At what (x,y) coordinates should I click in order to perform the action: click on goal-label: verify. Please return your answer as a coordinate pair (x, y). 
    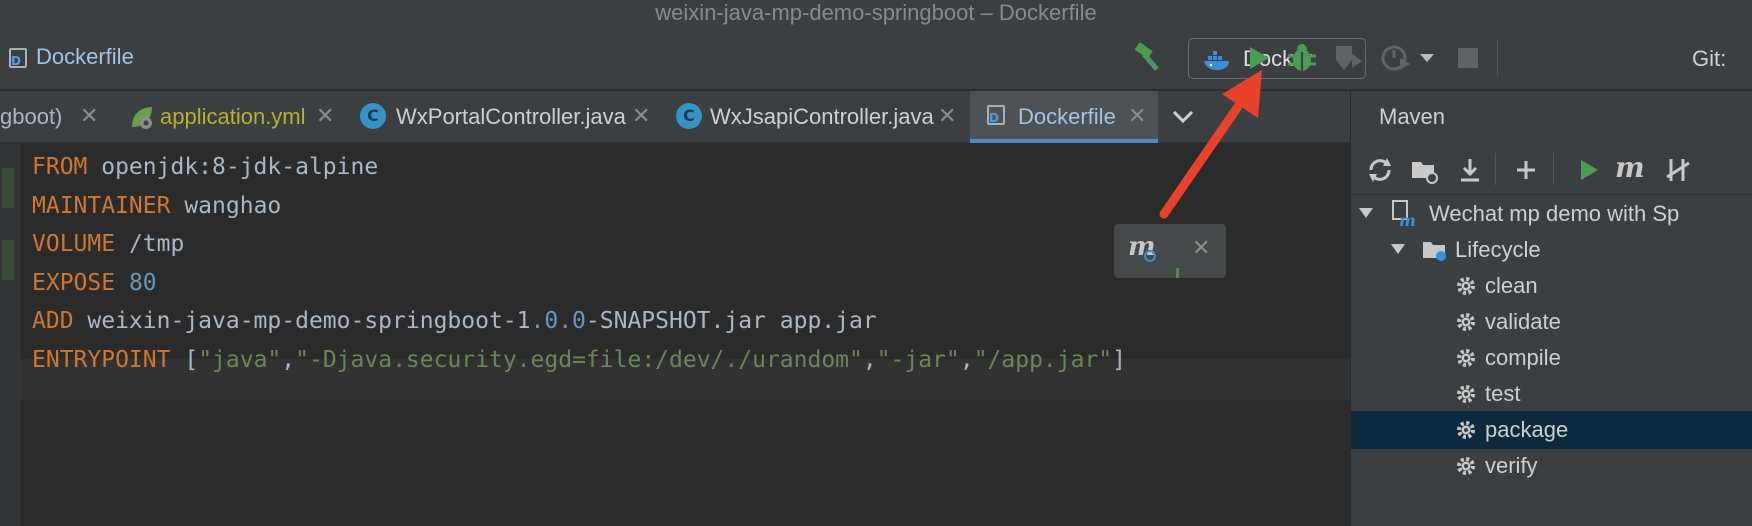
    Looking at the image, I should click on (1511, 465).